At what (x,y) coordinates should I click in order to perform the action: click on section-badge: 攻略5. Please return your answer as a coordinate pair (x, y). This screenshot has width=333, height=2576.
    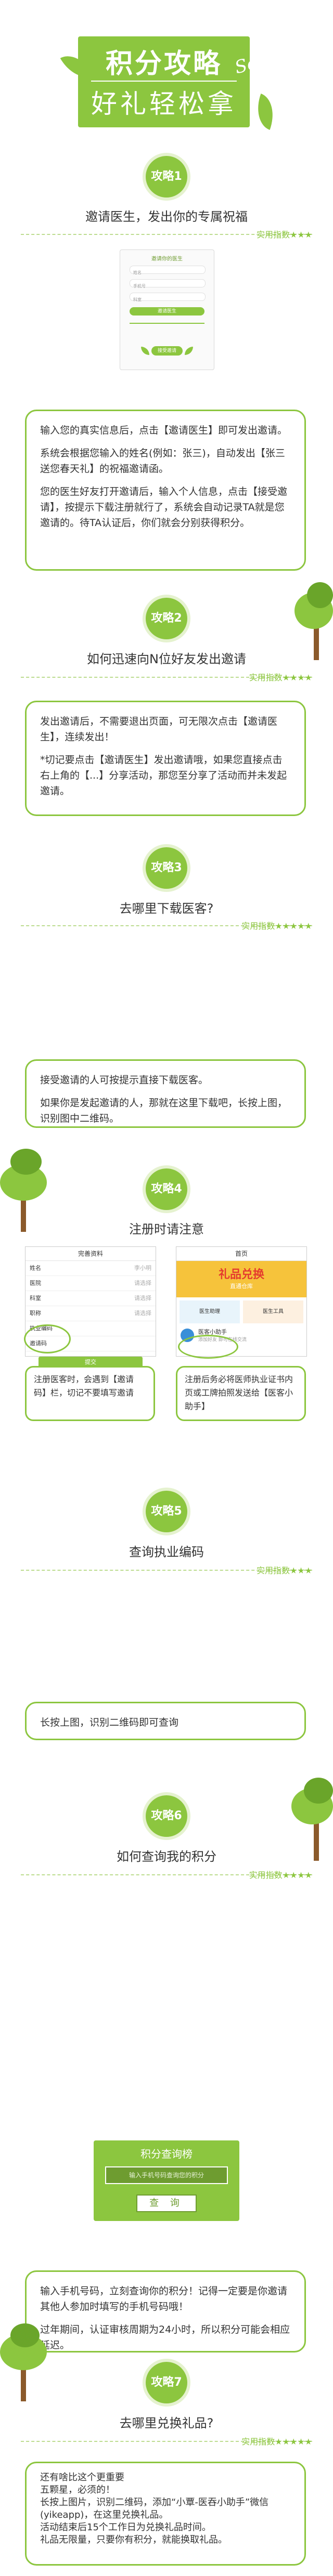
    Looking at the image, I should click on (166, 1511).